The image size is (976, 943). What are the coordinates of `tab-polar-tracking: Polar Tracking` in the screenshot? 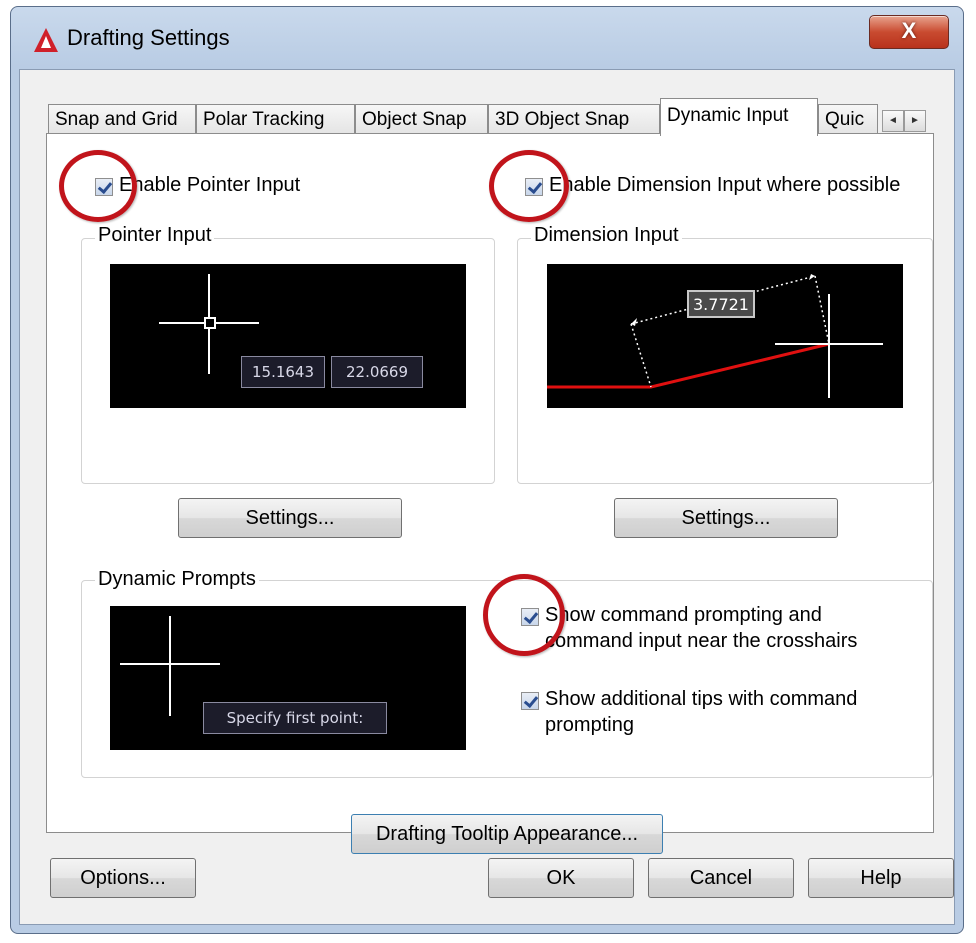 It's located at (275, 119).